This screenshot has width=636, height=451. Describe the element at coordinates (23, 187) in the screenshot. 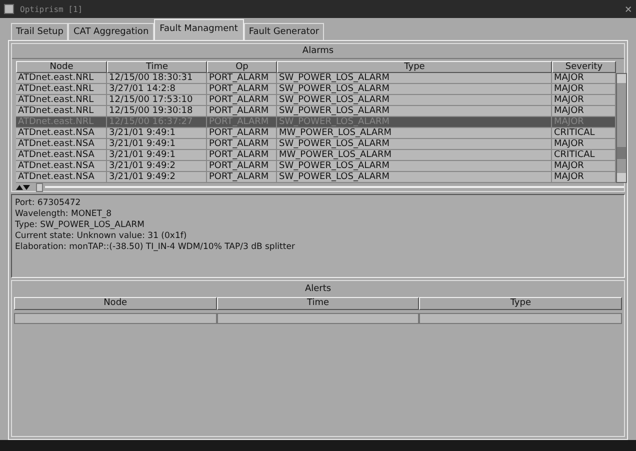

I see `divider-arrows-icon` at that location.